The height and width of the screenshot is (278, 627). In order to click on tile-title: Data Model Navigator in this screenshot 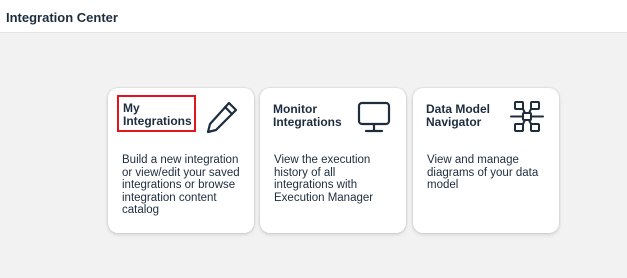, I will do `click(458, 115)`.